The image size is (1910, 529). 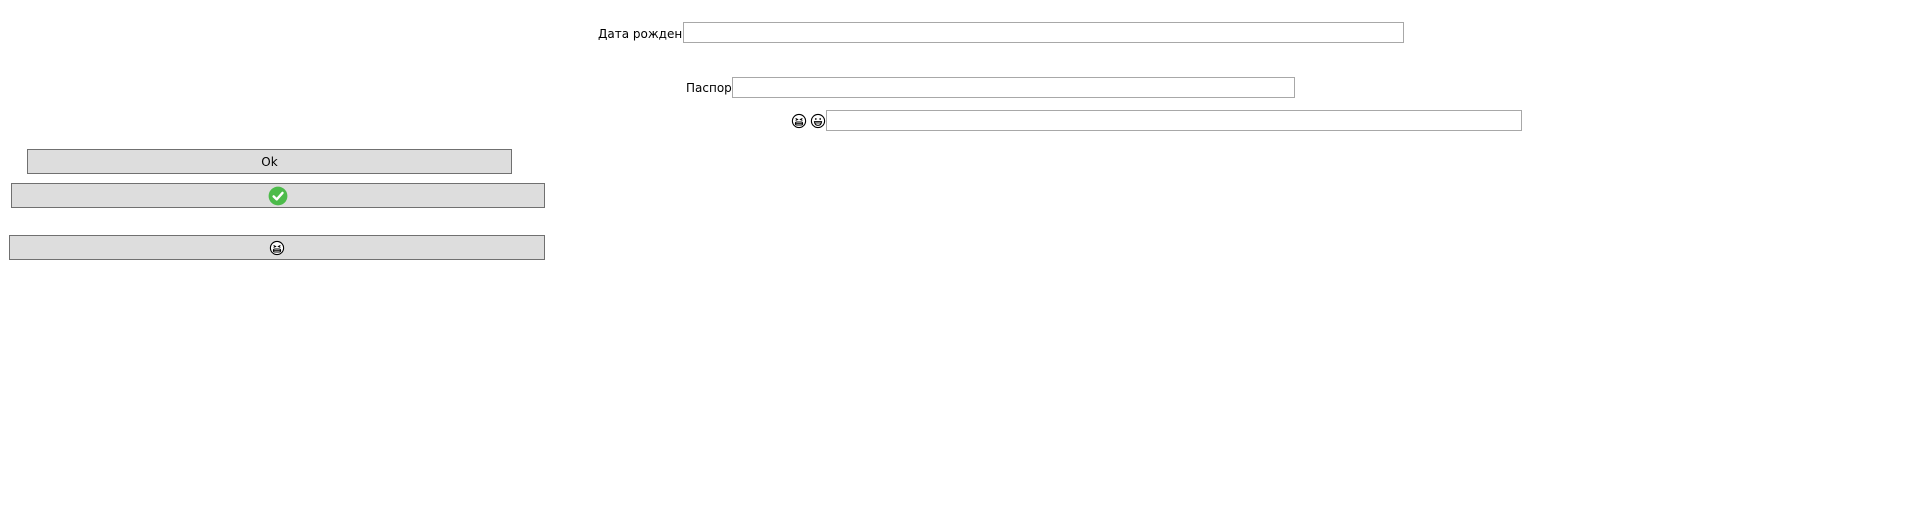 I want to click on confirm-button, so click(x=278, y=195).